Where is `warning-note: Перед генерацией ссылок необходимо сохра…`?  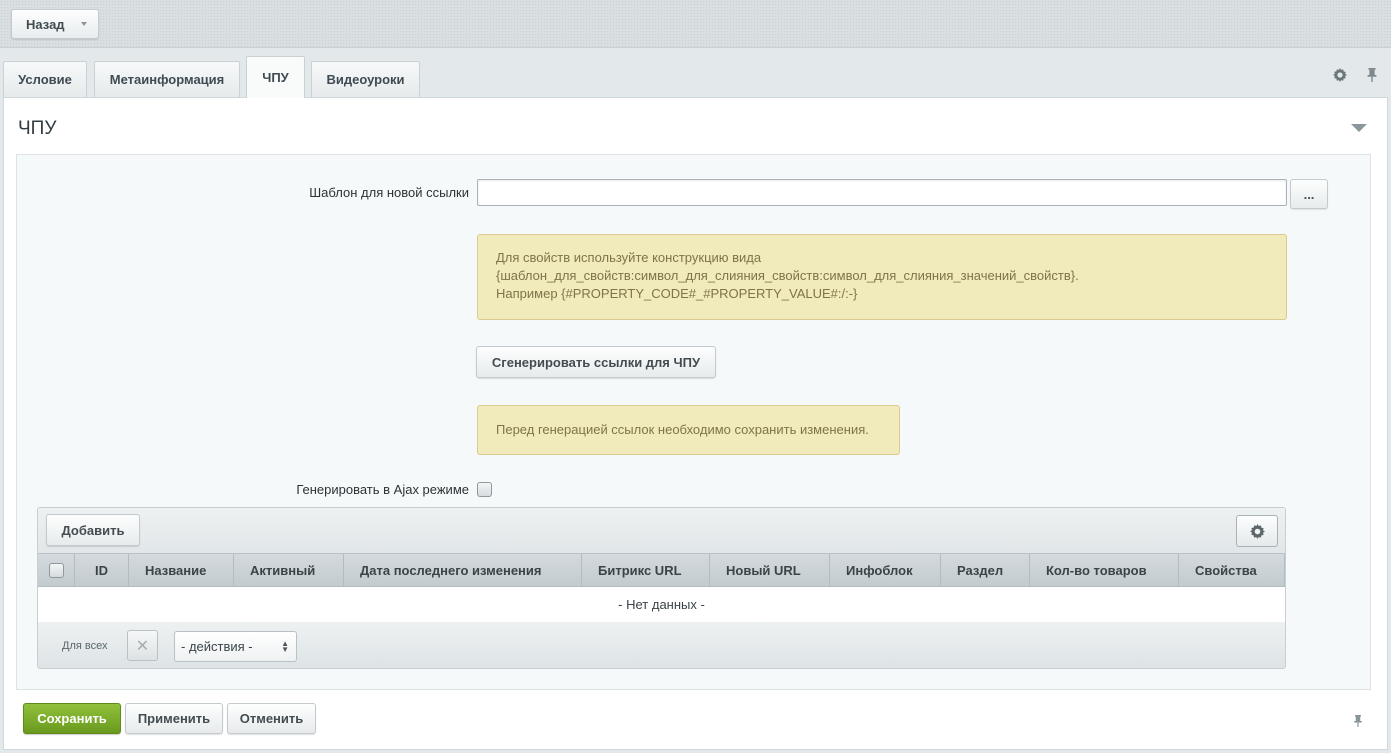 warning-note: Перед генерацией ссылок необходимо сохра… is located at coordinates (688, 430).